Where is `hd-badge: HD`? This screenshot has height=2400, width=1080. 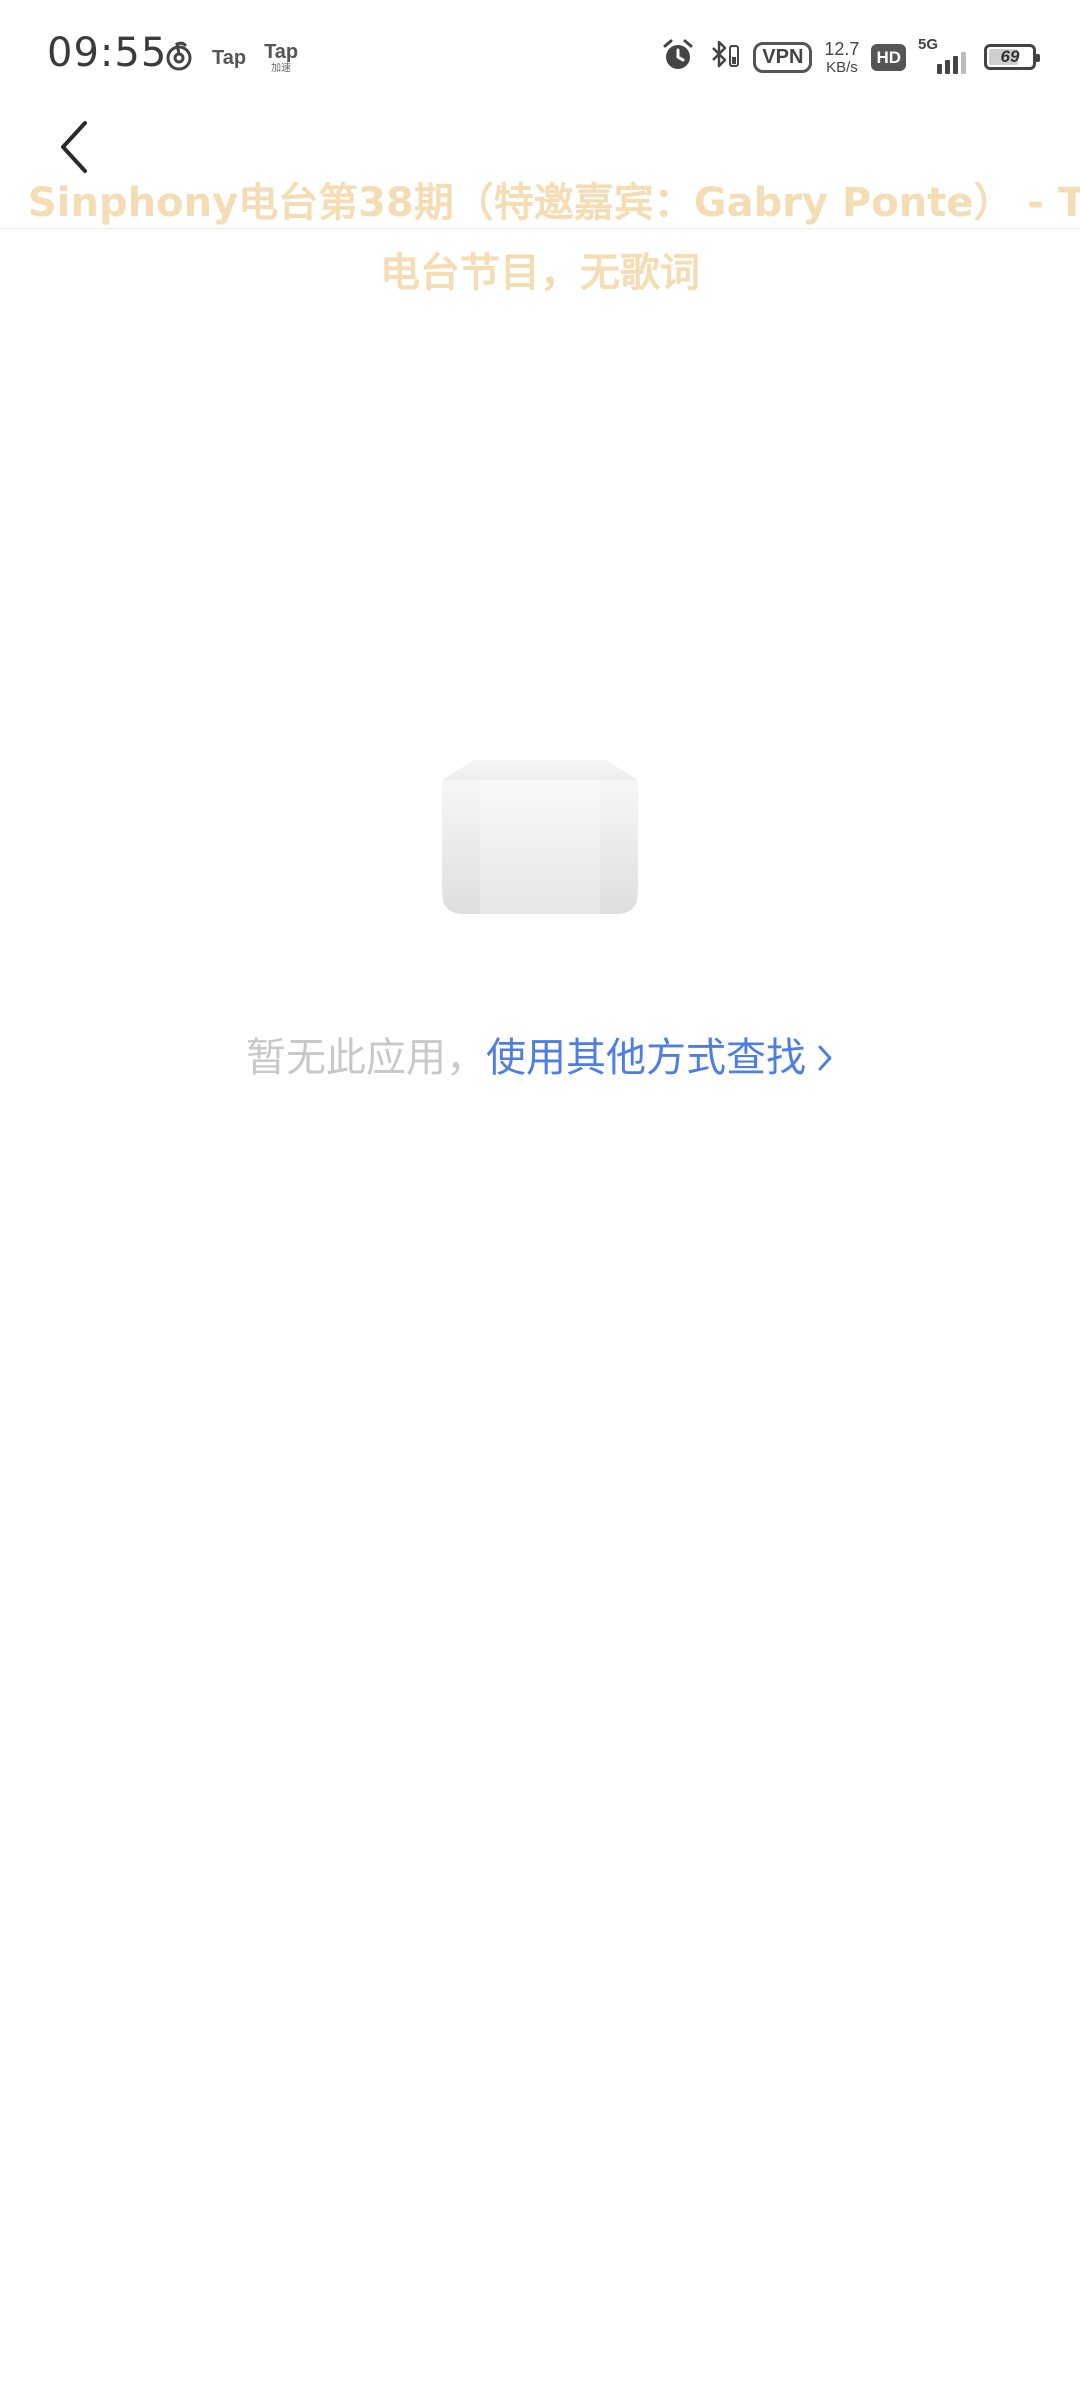 hd-badge: HD is located at coordinates (888, 57).